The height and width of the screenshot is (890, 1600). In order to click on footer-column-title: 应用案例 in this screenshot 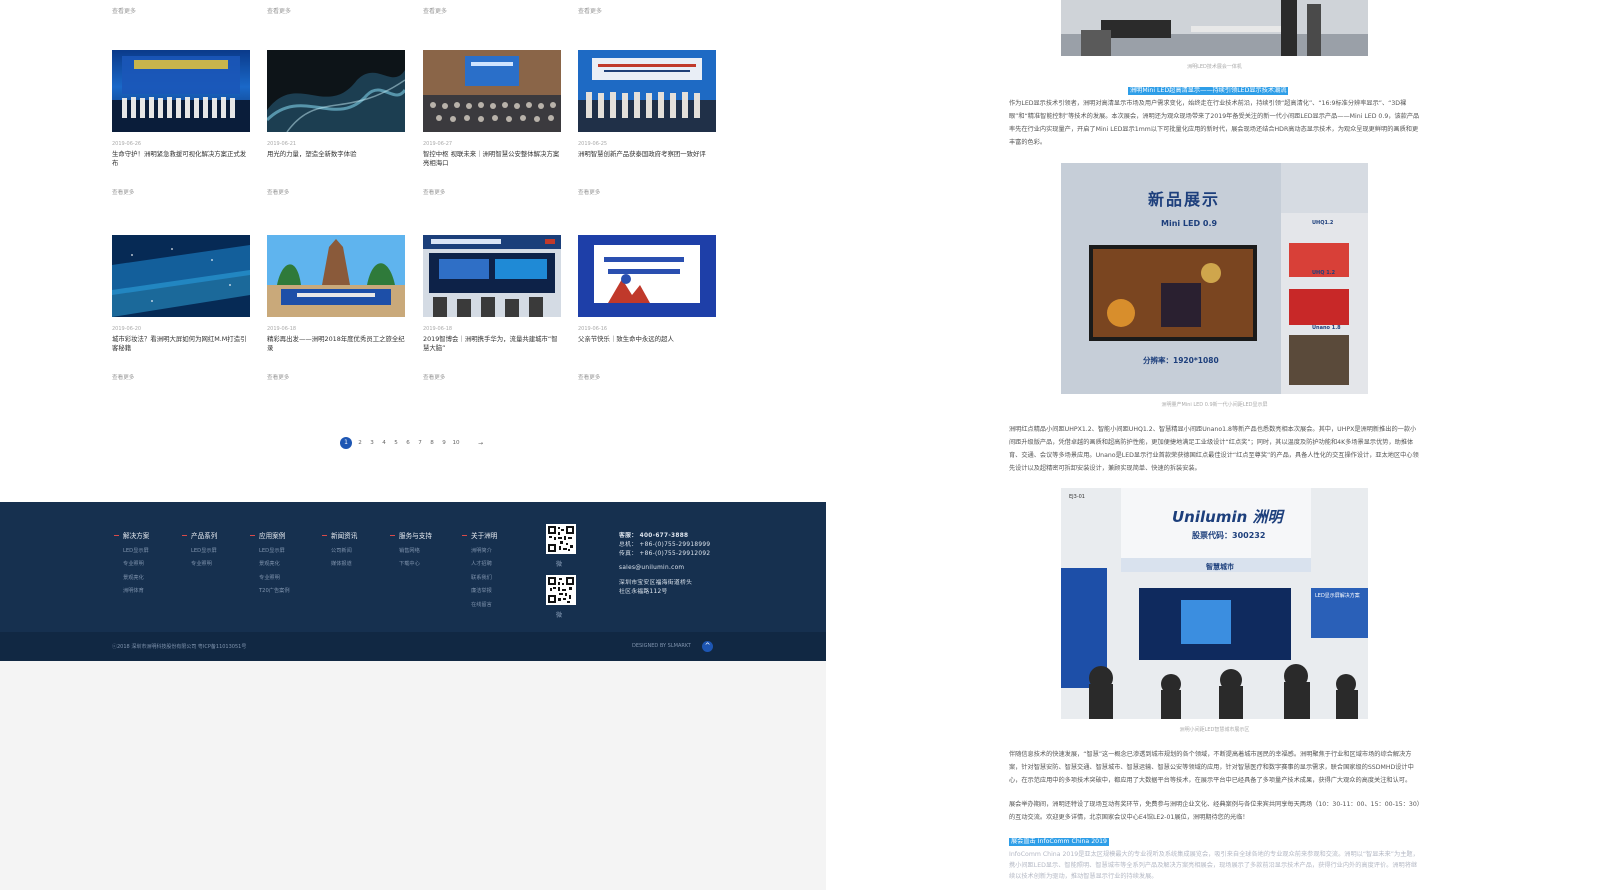, I will do `click(270, 535)`.